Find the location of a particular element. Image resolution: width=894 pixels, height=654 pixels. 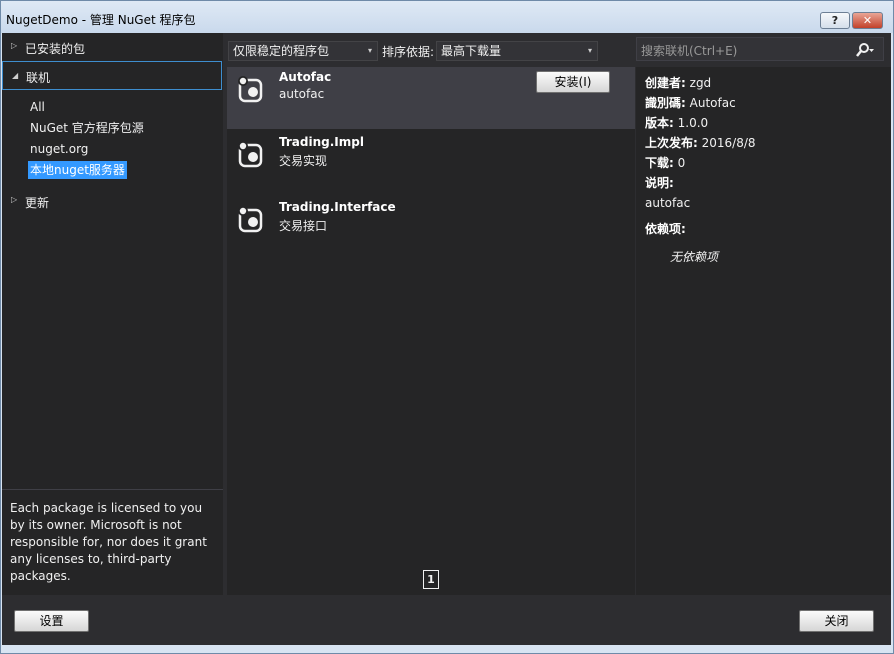

detail-description: autofac is located at coordinates (668, 203).